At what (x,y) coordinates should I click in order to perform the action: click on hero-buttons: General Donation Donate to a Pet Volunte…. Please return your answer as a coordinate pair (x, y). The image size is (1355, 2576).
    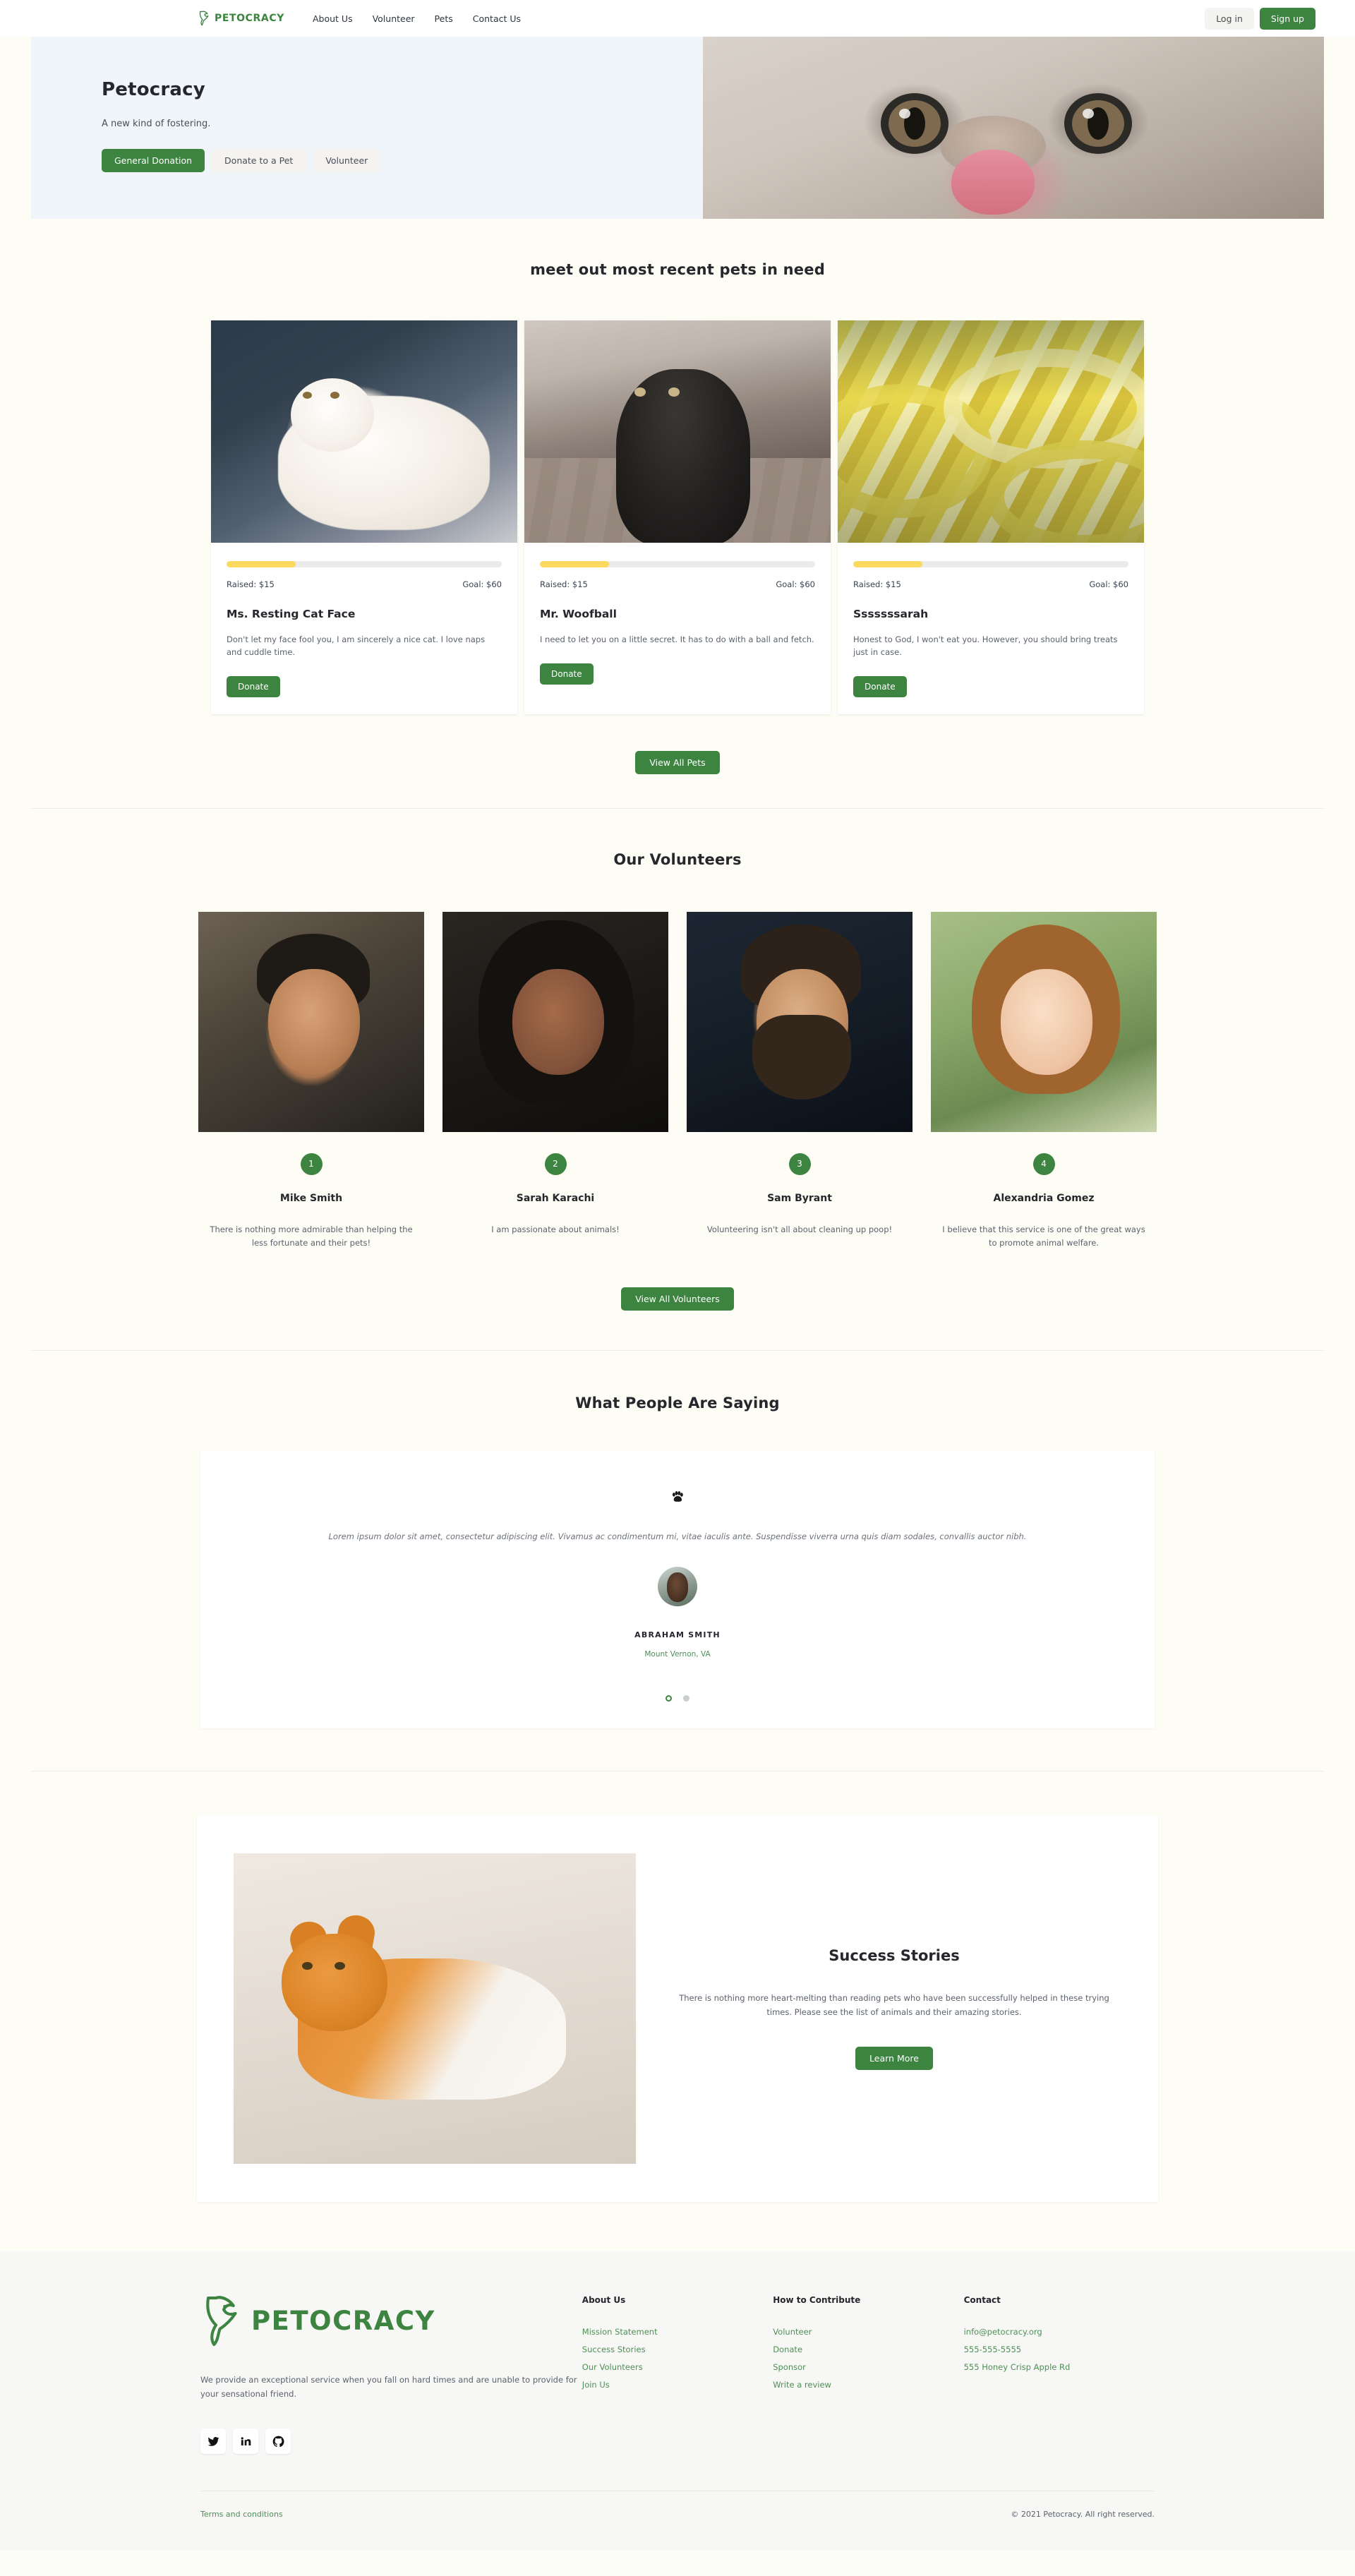
    Looking at the image, I should click on (241, 160).